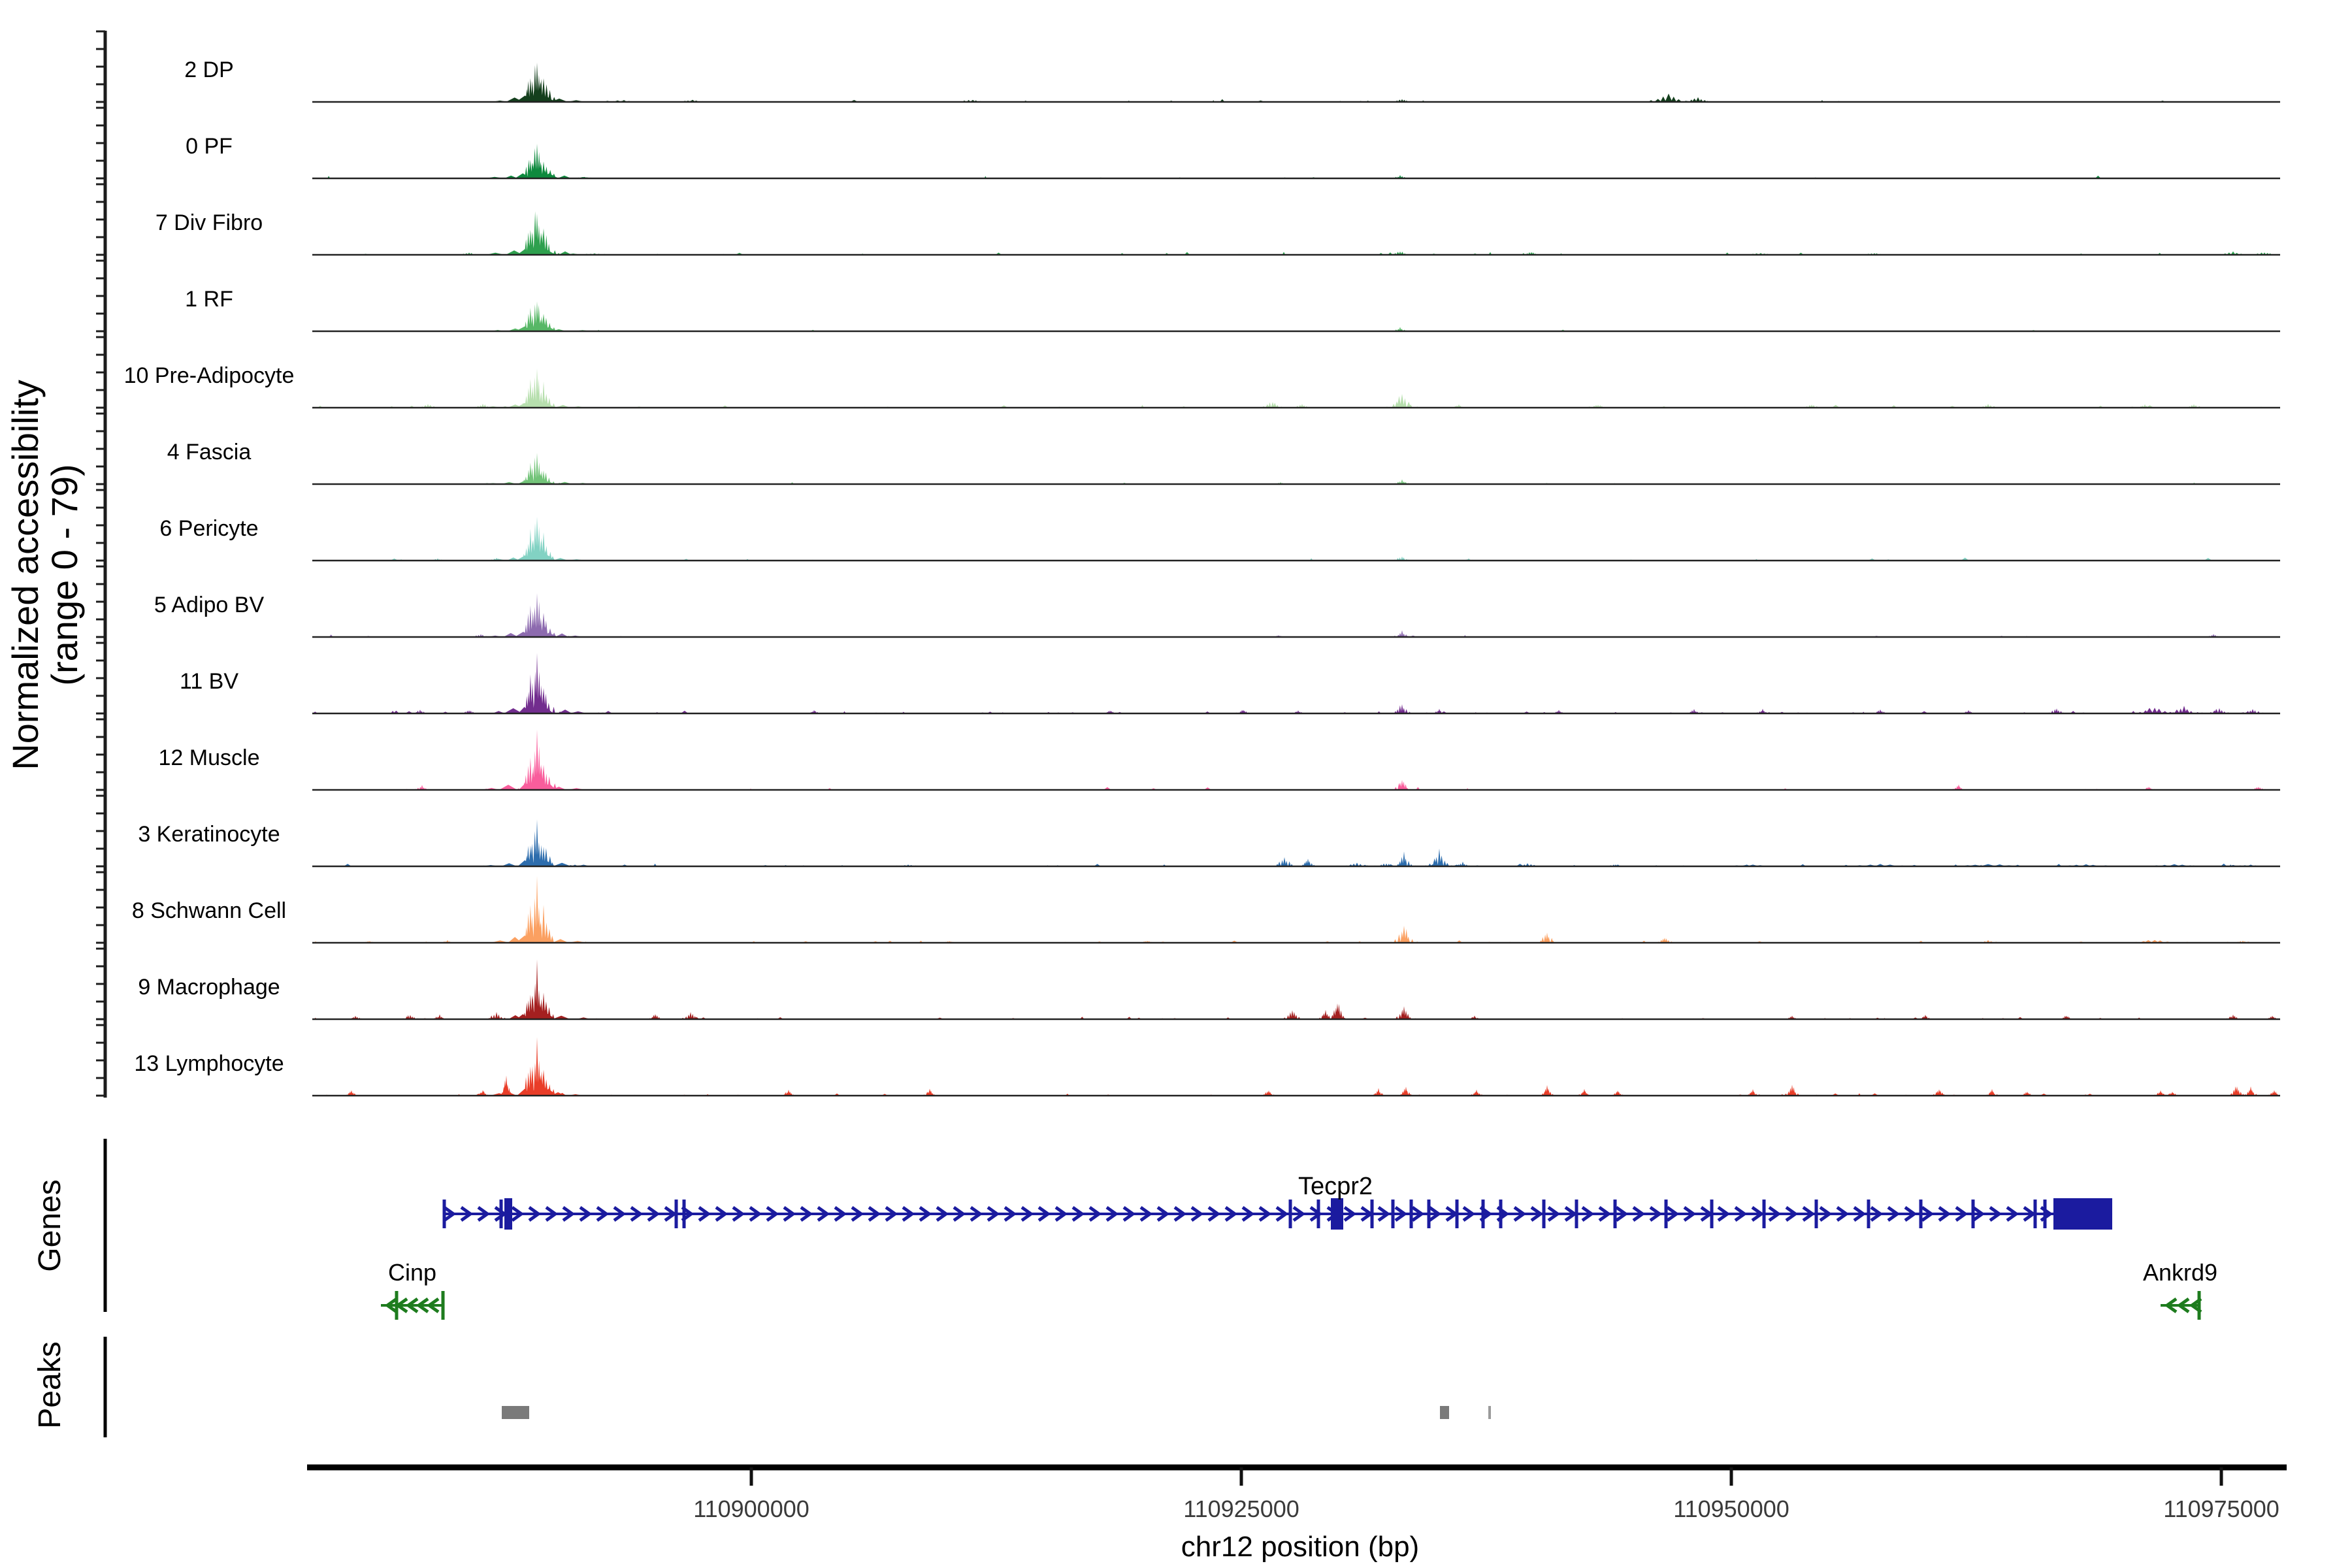  I want to click on x-tick-label: 110950000, so click(1731, 1508).